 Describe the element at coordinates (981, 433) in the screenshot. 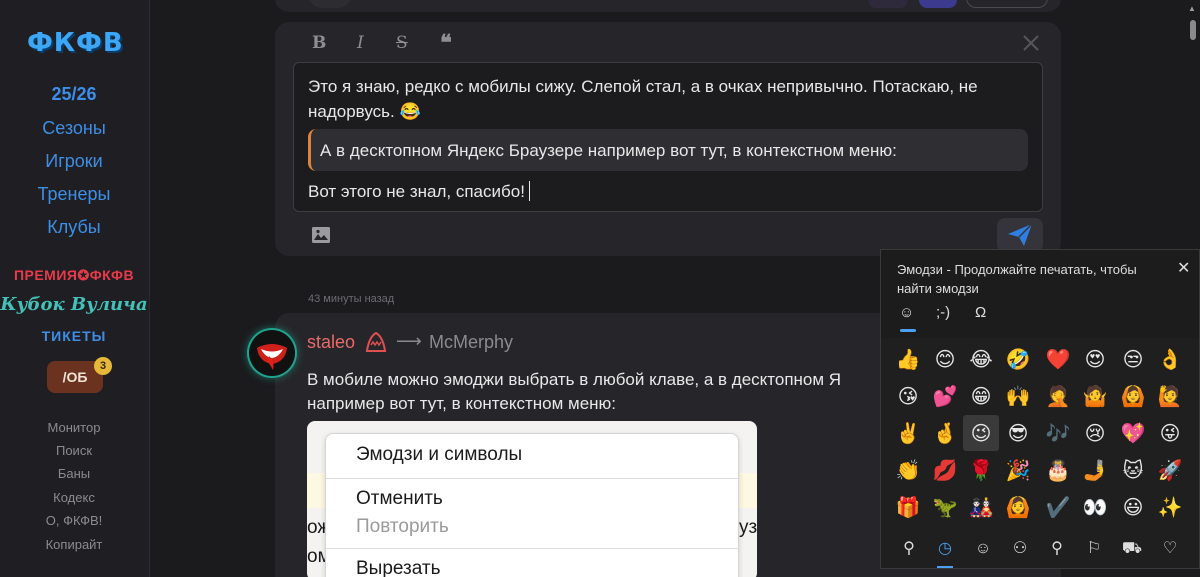

I see `emoji-cell: 😉` at that location.